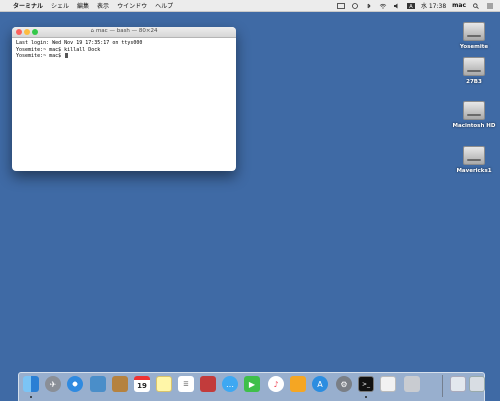 This screenshot has width=500, height=401. Describe the element at coordinates (98, 384) in the screenshot. I see `preview-icon` at that location.